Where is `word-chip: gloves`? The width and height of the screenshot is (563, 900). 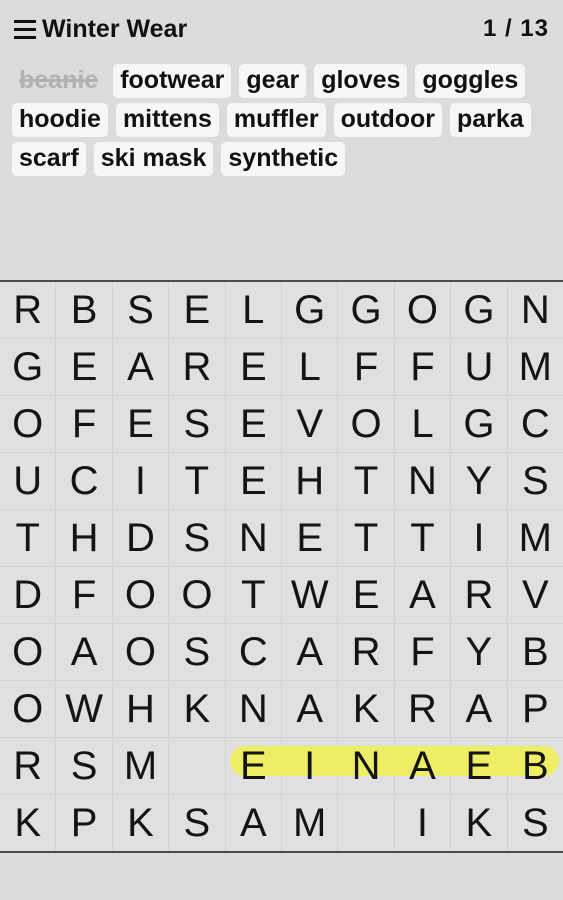
word-chip: gloves is located at coordinates (361, 81).